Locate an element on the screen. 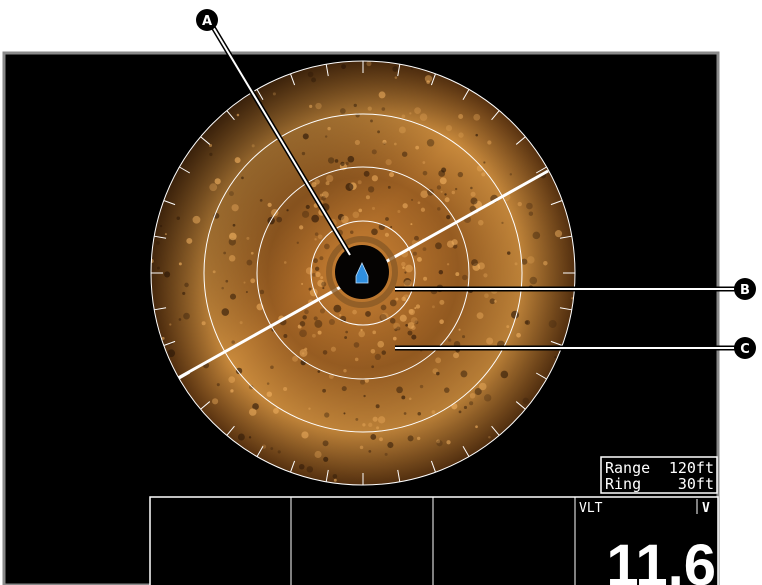  voltage-label: VLT is located at coordinates (591, 508).